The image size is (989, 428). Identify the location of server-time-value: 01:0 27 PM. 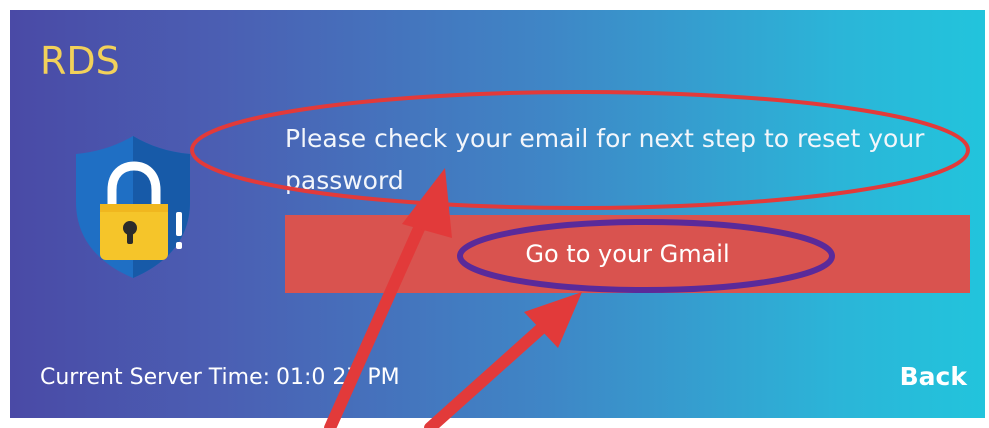
(338, 377).